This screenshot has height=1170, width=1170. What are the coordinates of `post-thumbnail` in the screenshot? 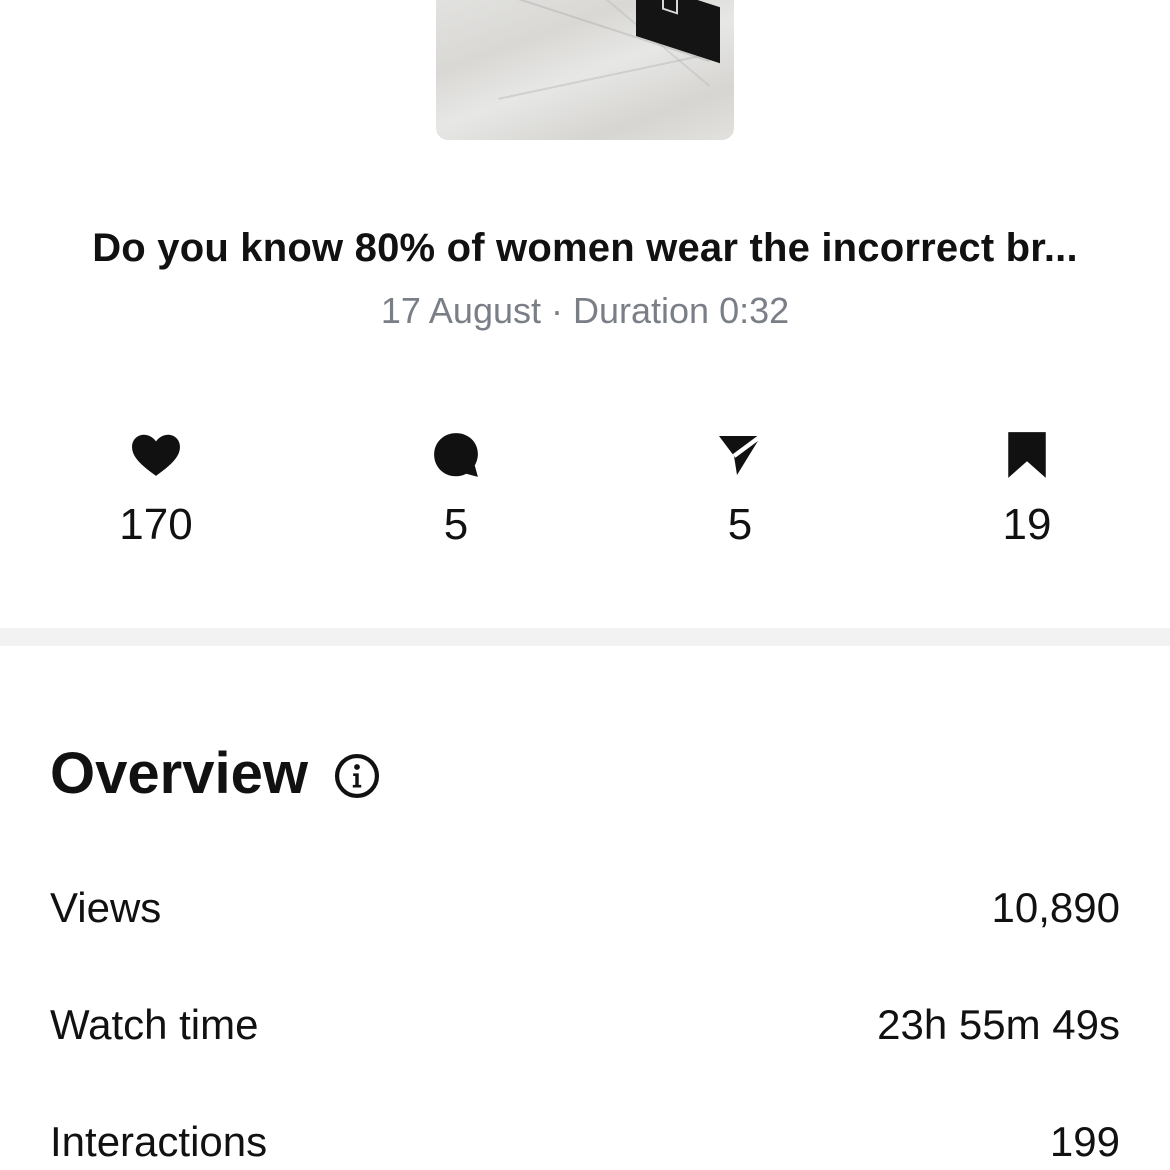 It's located at (585, 70).